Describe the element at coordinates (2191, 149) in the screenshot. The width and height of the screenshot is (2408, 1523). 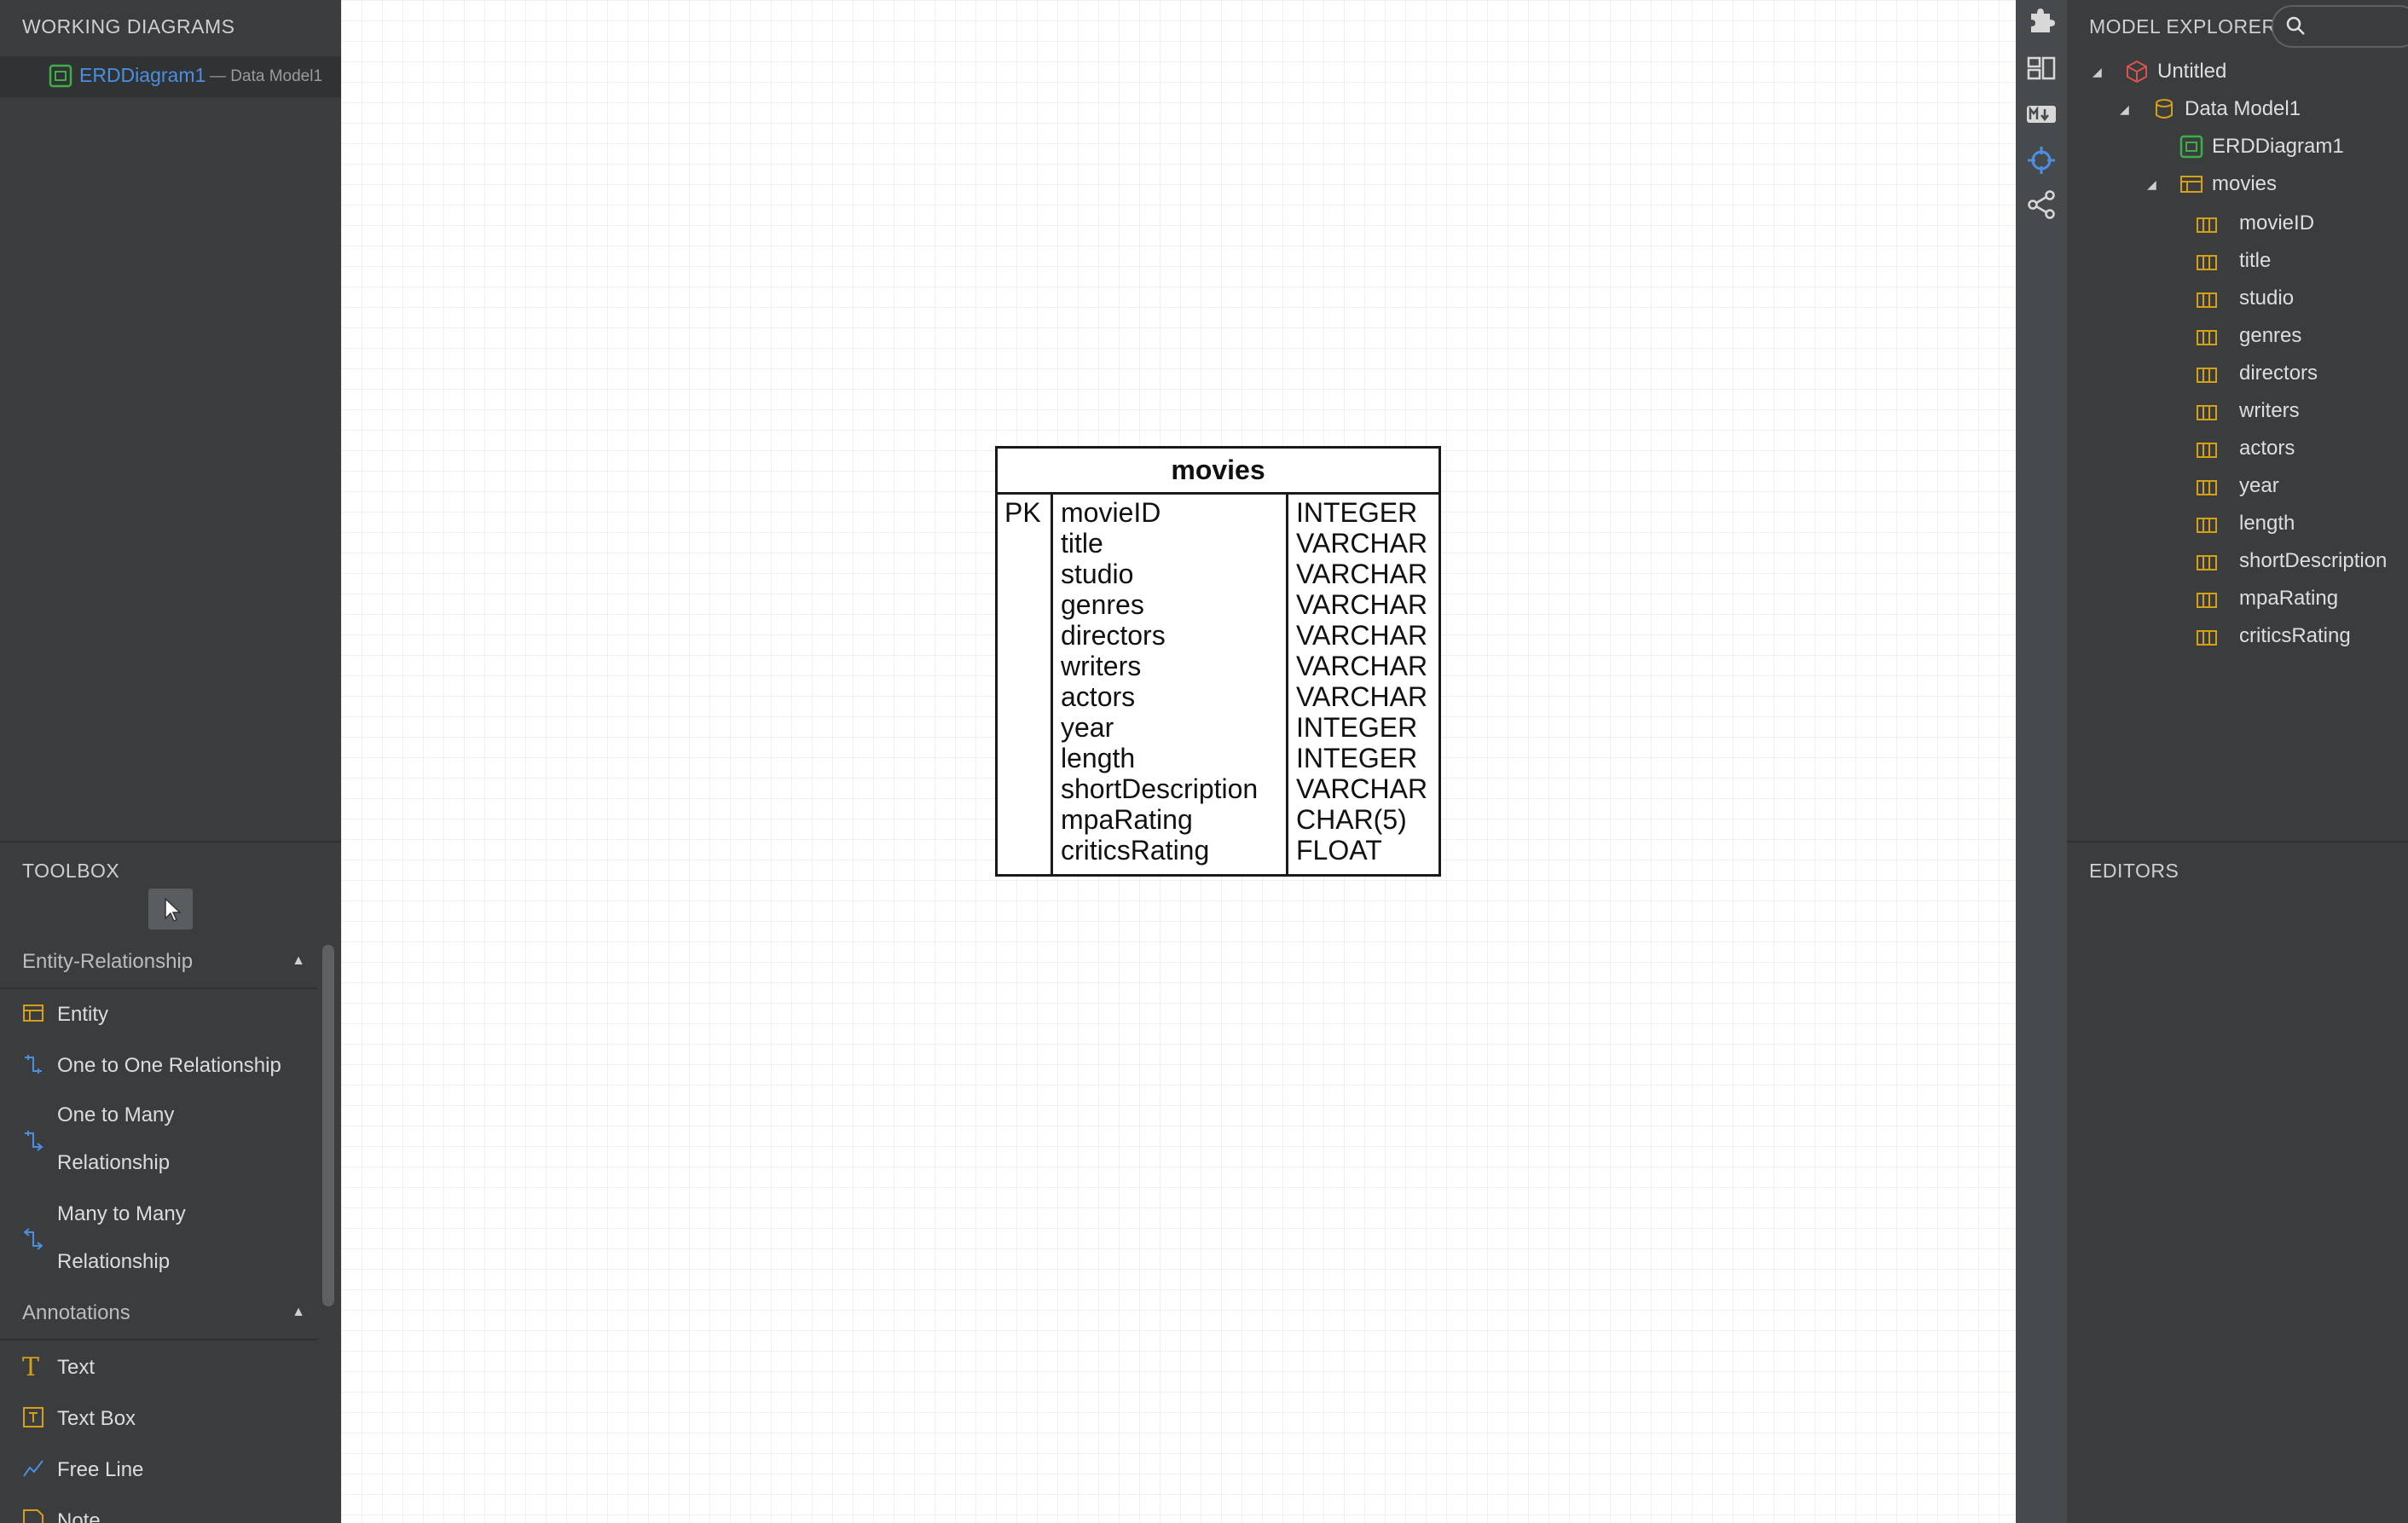
I see `diagram-icon` at that location.